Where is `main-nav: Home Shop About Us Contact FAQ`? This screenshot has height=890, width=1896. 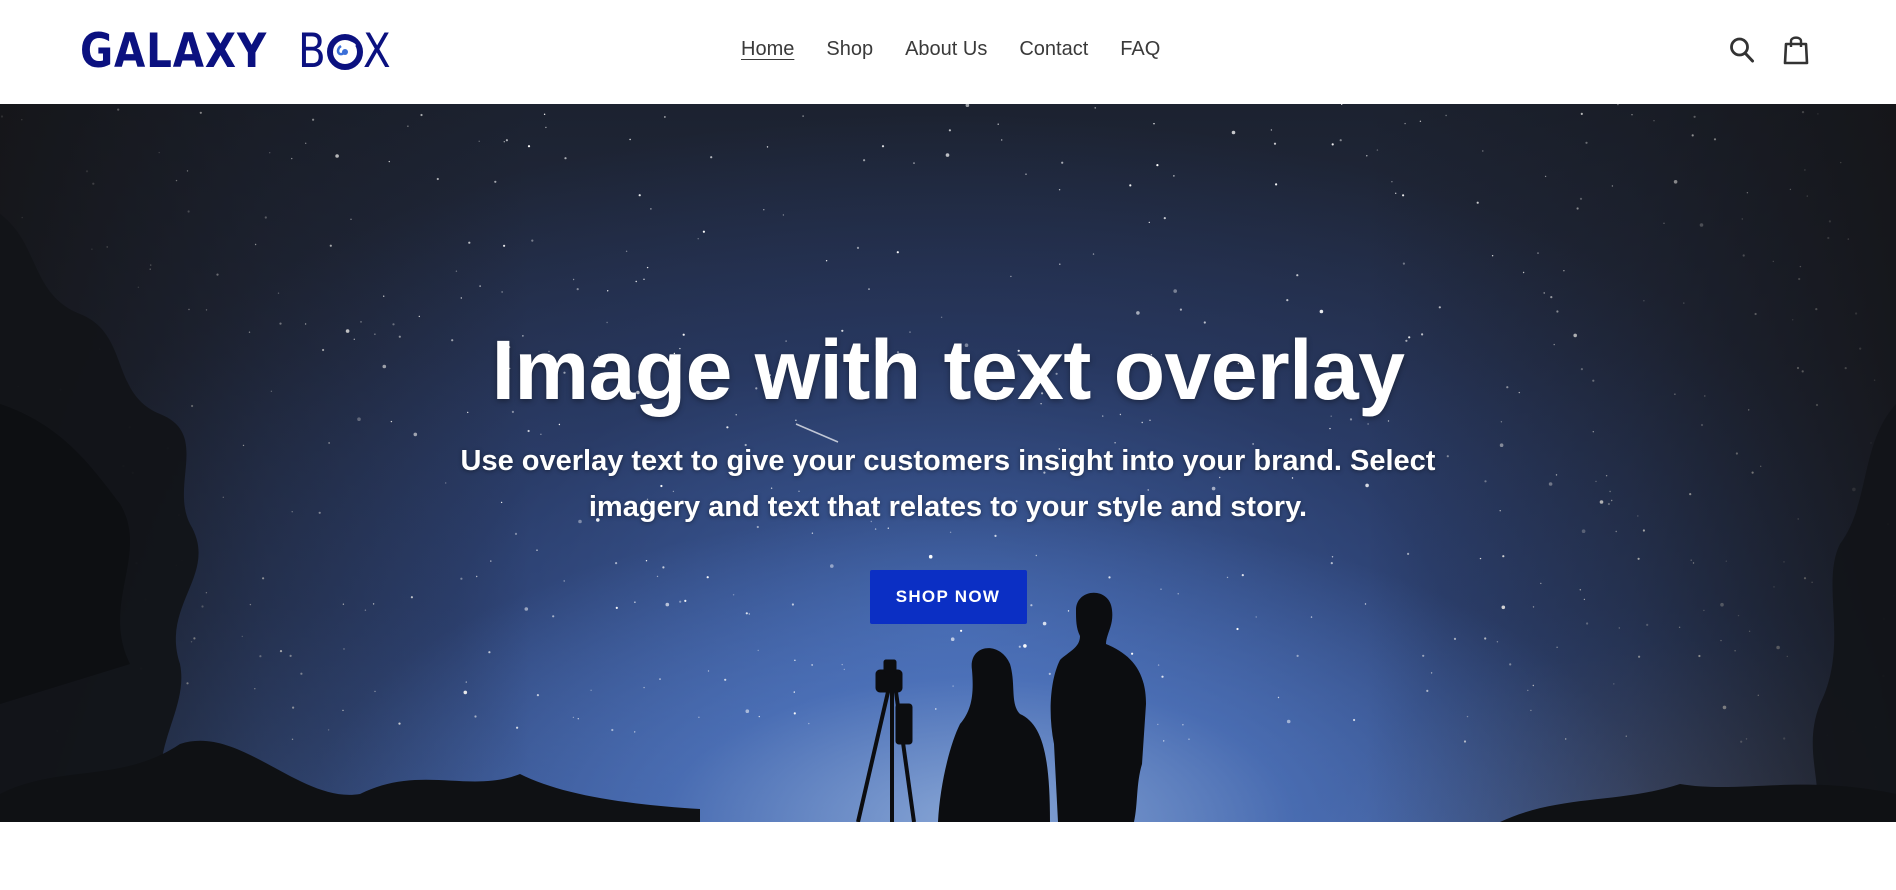 main-nav: Home Shop About Us Contact FAQ is located at coordinates (950, 49).